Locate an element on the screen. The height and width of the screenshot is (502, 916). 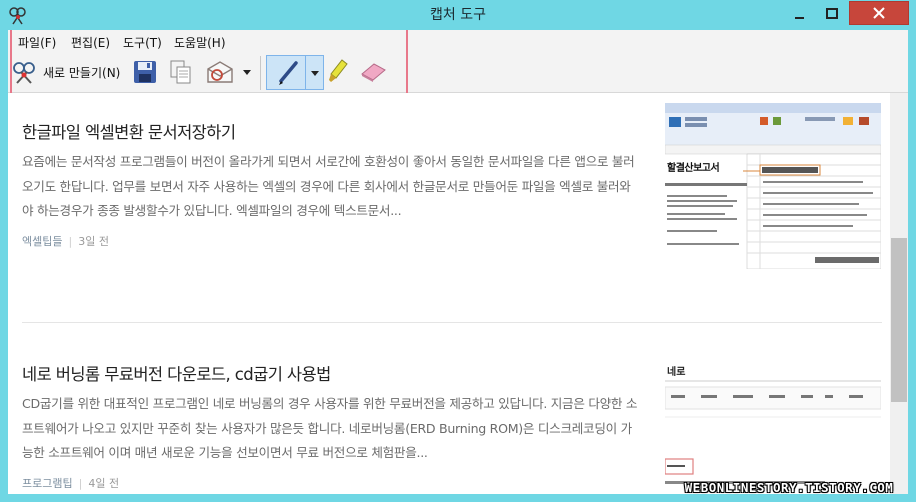
thumbnail-caption: 할결산보고서 is located at coordinates (693, 168).